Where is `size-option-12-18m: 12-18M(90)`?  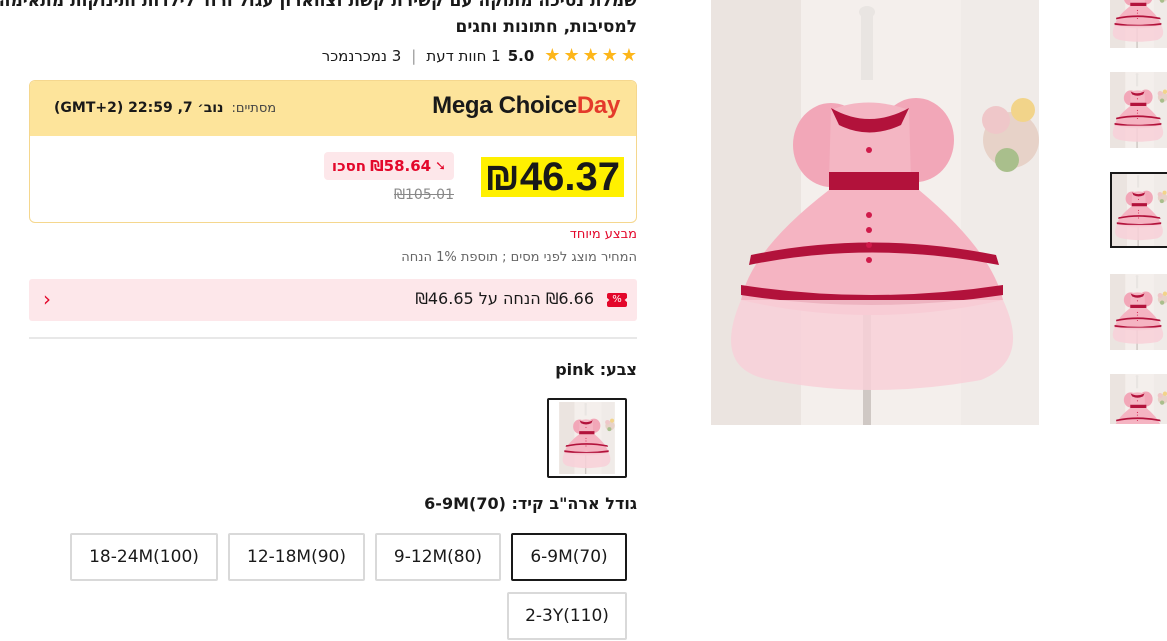 size-option-12-18m: 12-18M(90) is located at coordinates (296, 557).